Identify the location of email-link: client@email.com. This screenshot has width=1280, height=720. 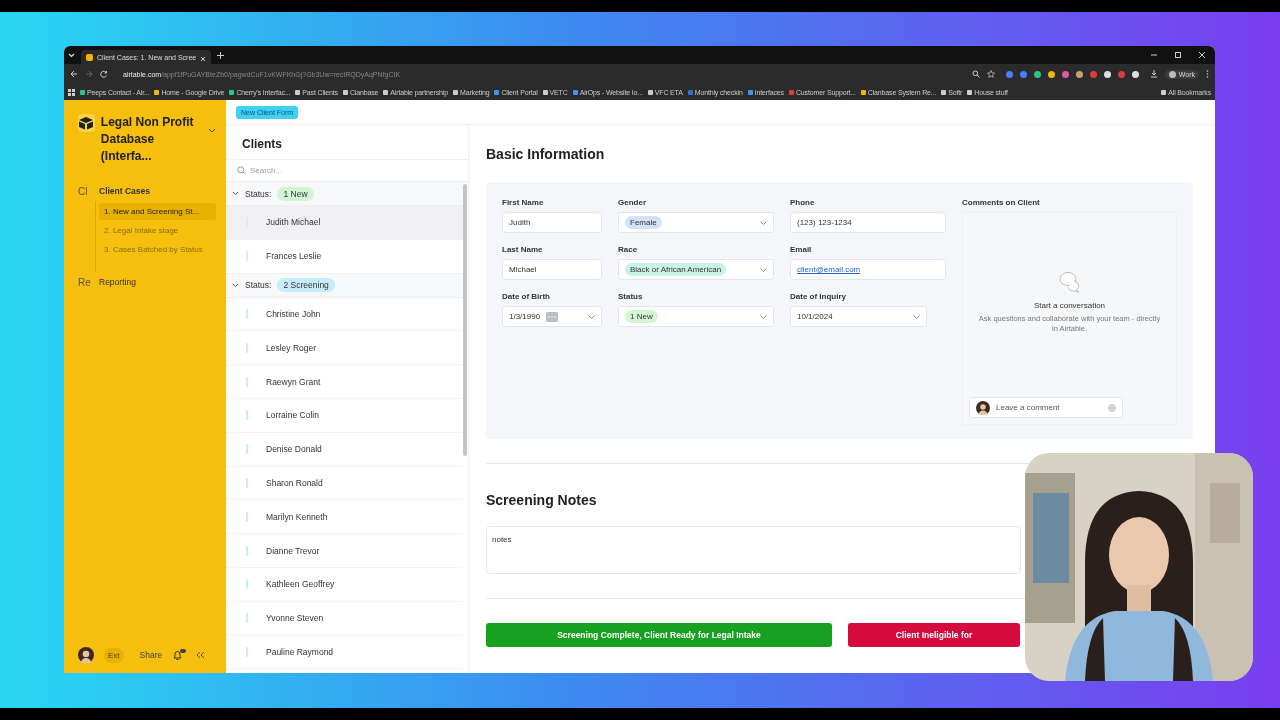
(829, 269).